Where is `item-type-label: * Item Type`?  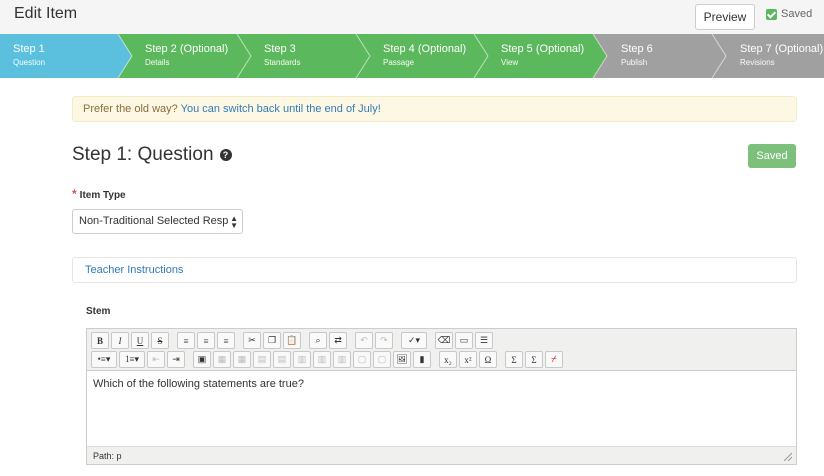 item-type-label: * Item Type is located at coordinates (99, 194).